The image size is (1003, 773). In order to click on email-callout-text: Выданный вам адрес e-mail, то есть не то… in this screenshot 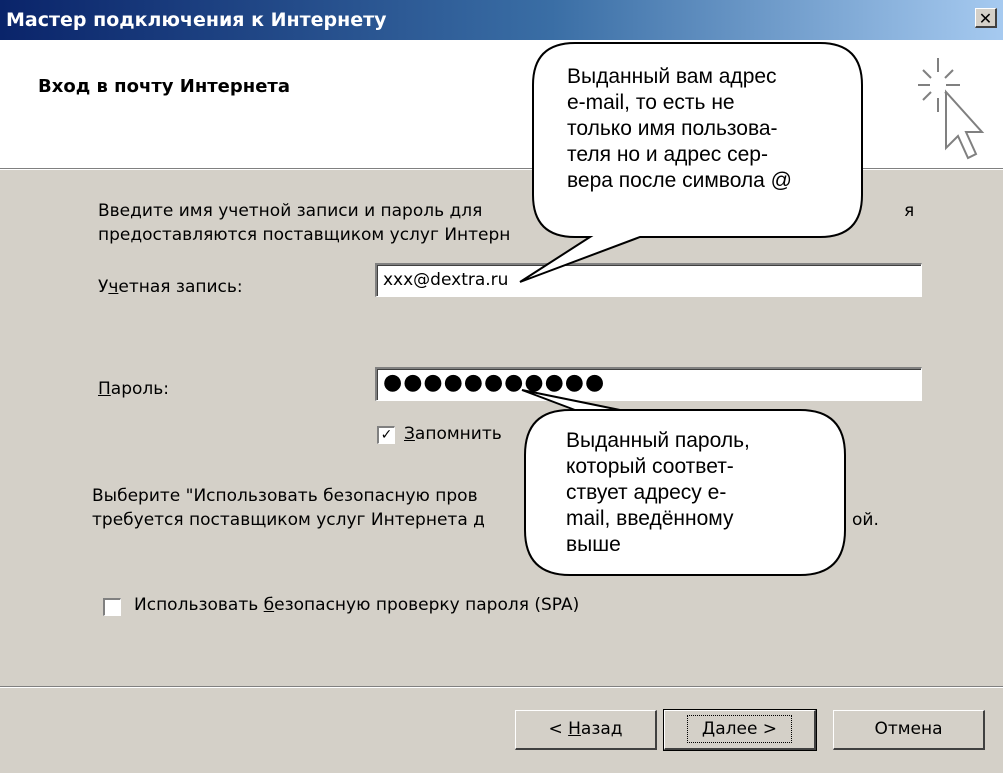, I will do `click(679, 129)`.